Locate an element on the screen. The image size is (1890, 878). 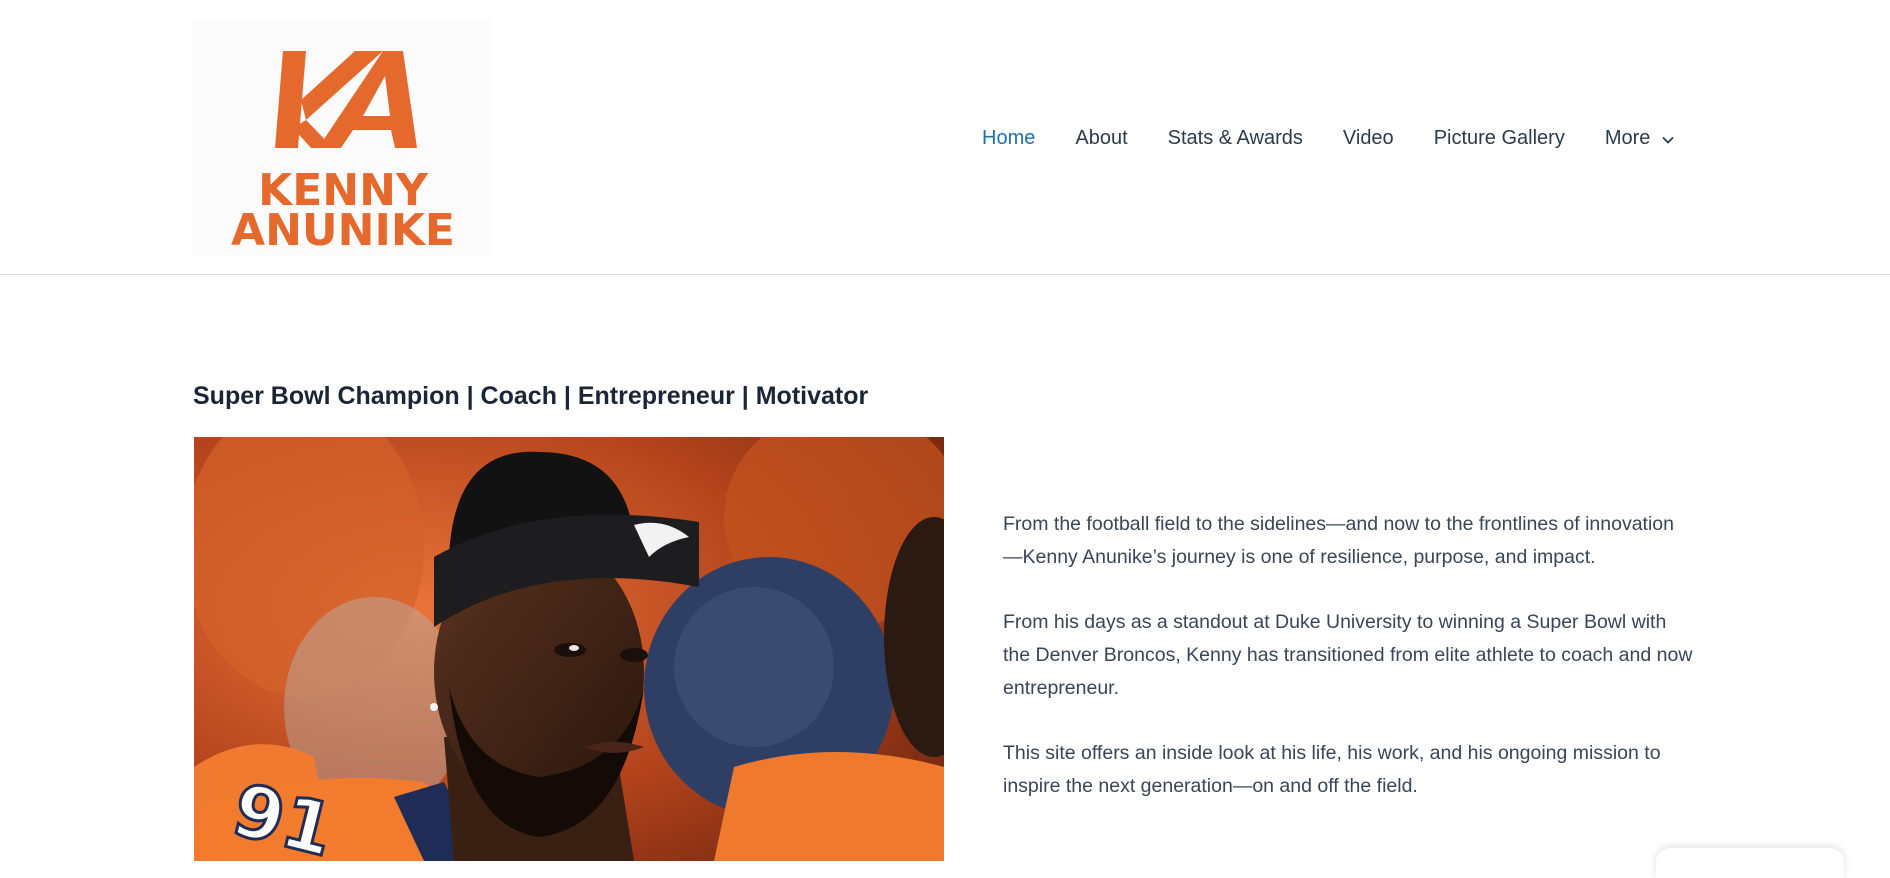
nav-item-about: About is located at coordinates (1101, 138).